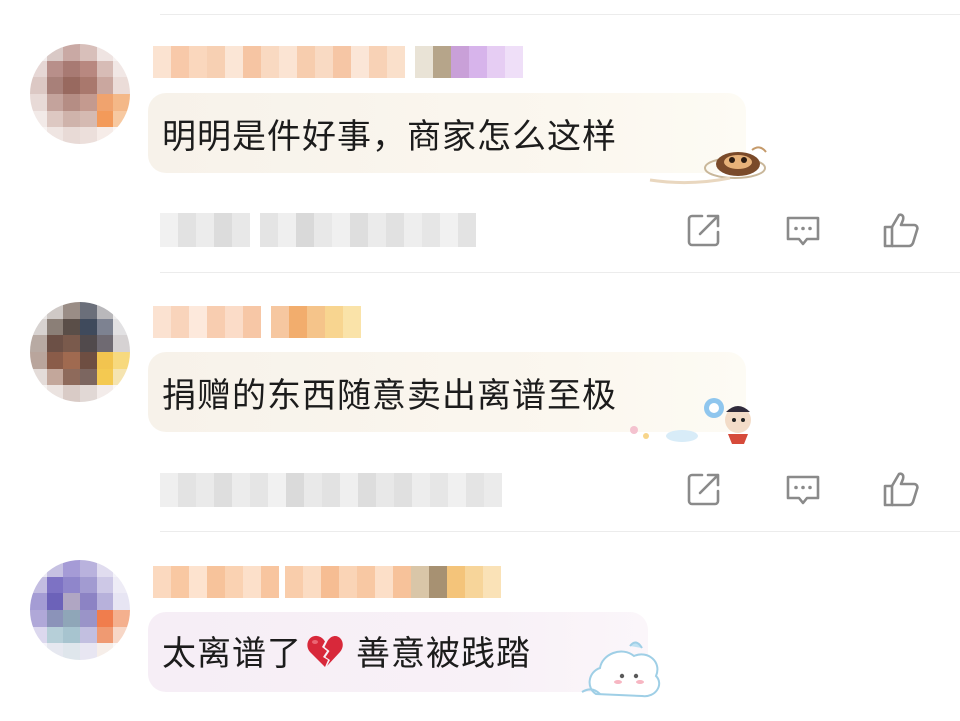 Image resolution: width=960 pixels, height=721 pixels. What do you see at coordinates (346, 652) in the screenshot?
I see `comment-text: 太离谱了 善意被践踏` at bounding box center [346, 652].